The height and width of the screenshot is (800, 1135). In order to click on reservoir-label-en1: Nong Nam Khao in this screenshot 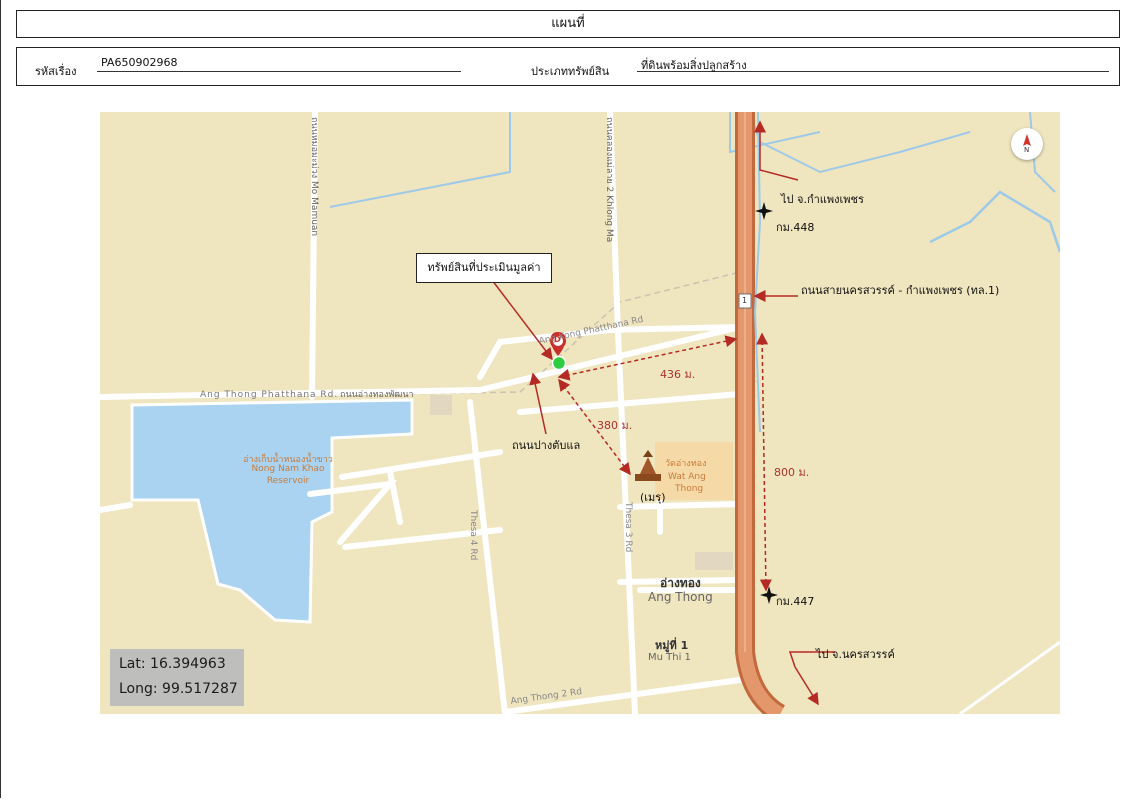, I will do `click(288, 469)`.